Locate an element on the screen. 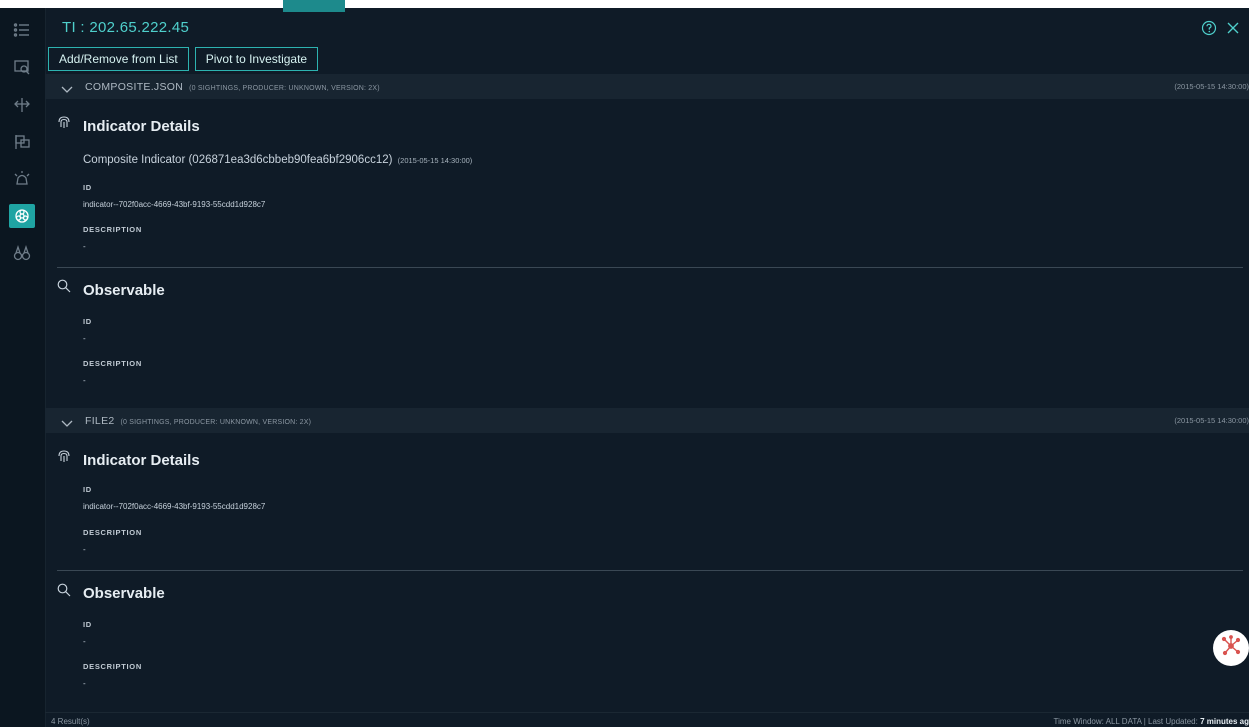  search-window-icon is located at coordinates (22, 67).